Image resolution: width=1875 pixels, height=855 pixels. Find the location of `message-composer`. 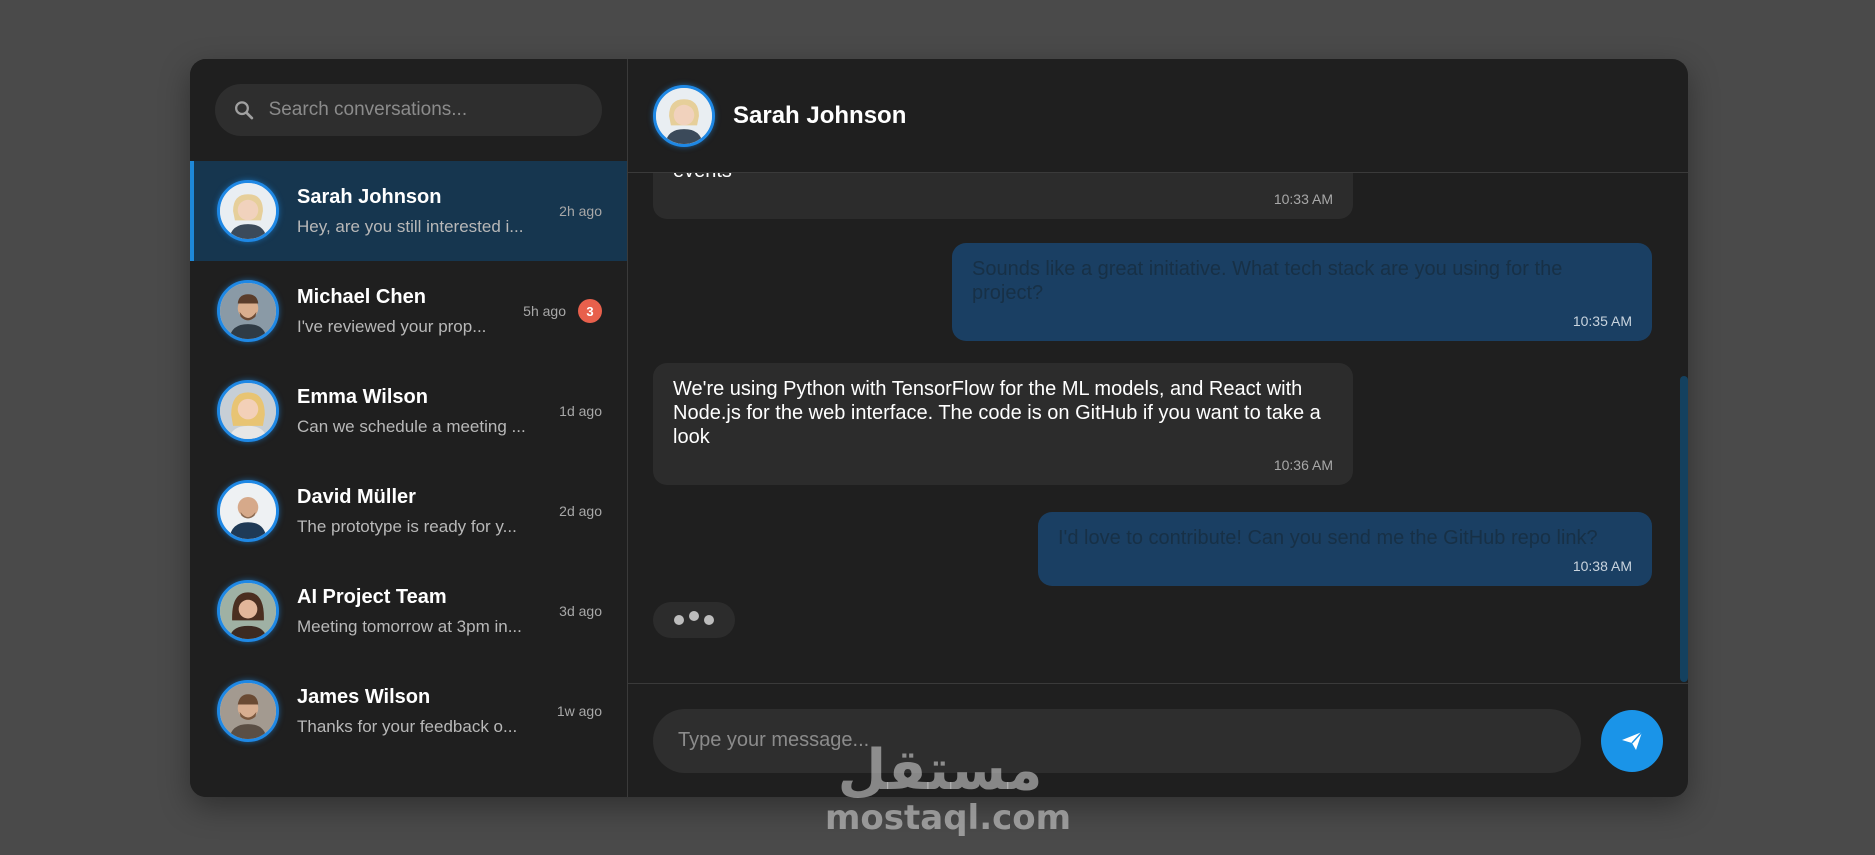

message-composer is located at coordinates (1158, 740).